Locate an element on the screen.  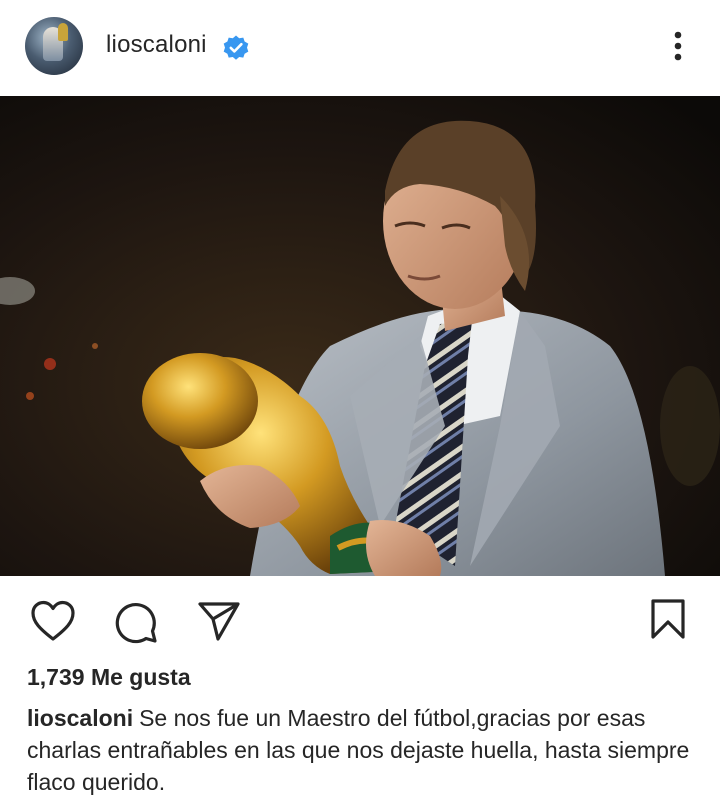
avatar-trophy is located at coordinates (63, 32).